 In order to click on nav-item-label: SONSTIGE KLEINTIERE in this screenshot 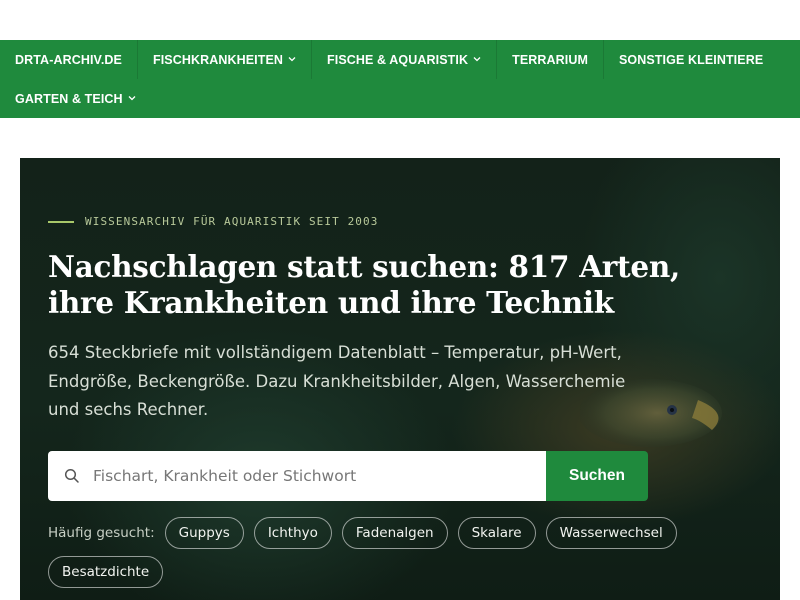, I will do `click(691, 59)`.